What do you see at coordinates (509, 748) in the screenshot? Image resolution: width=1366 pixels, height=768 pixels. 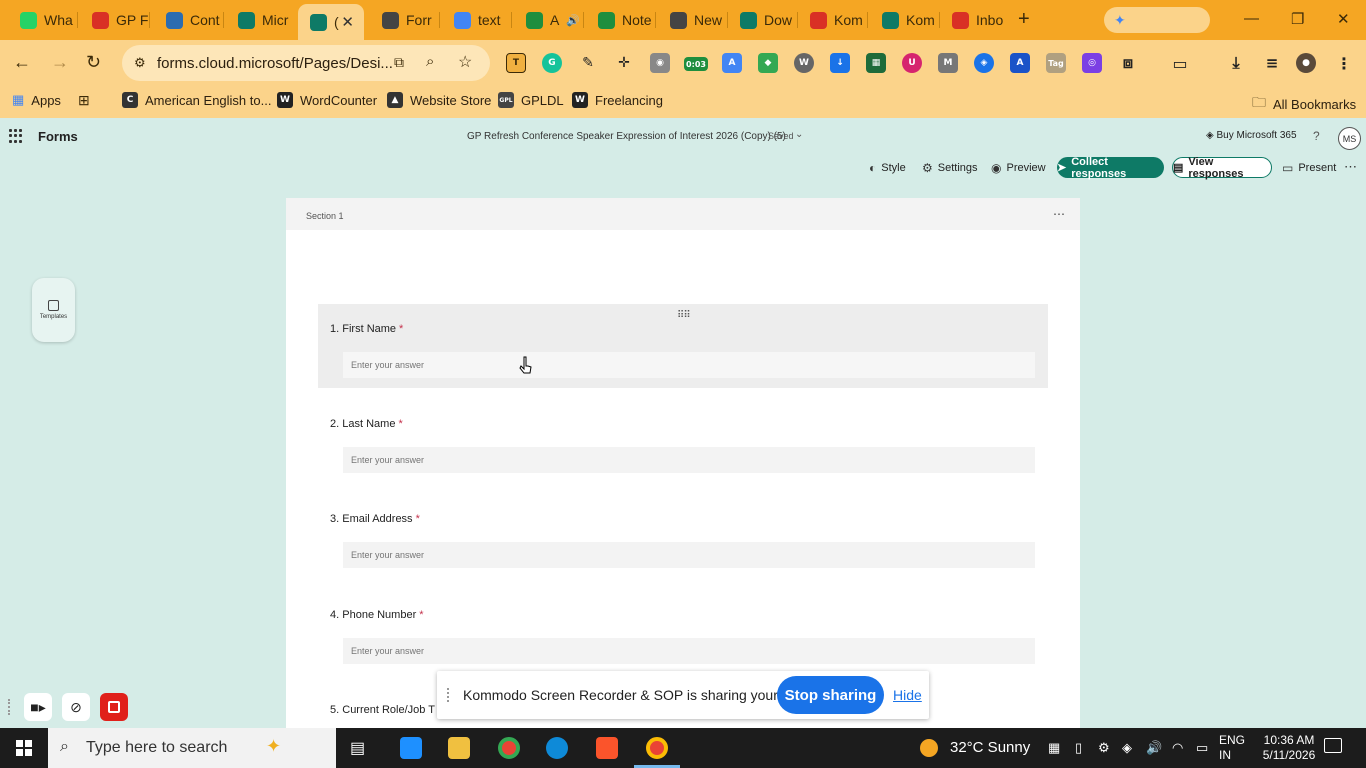 I see `chrome-icon` at bounding box center [509, 748].